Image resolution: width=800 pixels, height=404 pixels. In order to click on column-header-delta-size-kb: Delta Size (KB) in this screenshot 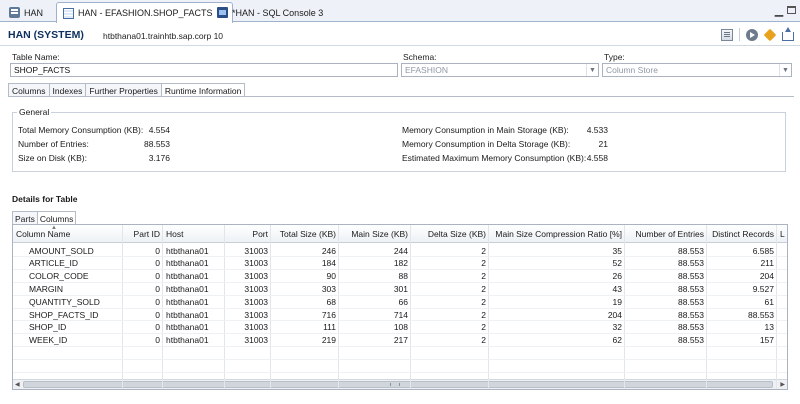, I will do `click(450, 234)`.